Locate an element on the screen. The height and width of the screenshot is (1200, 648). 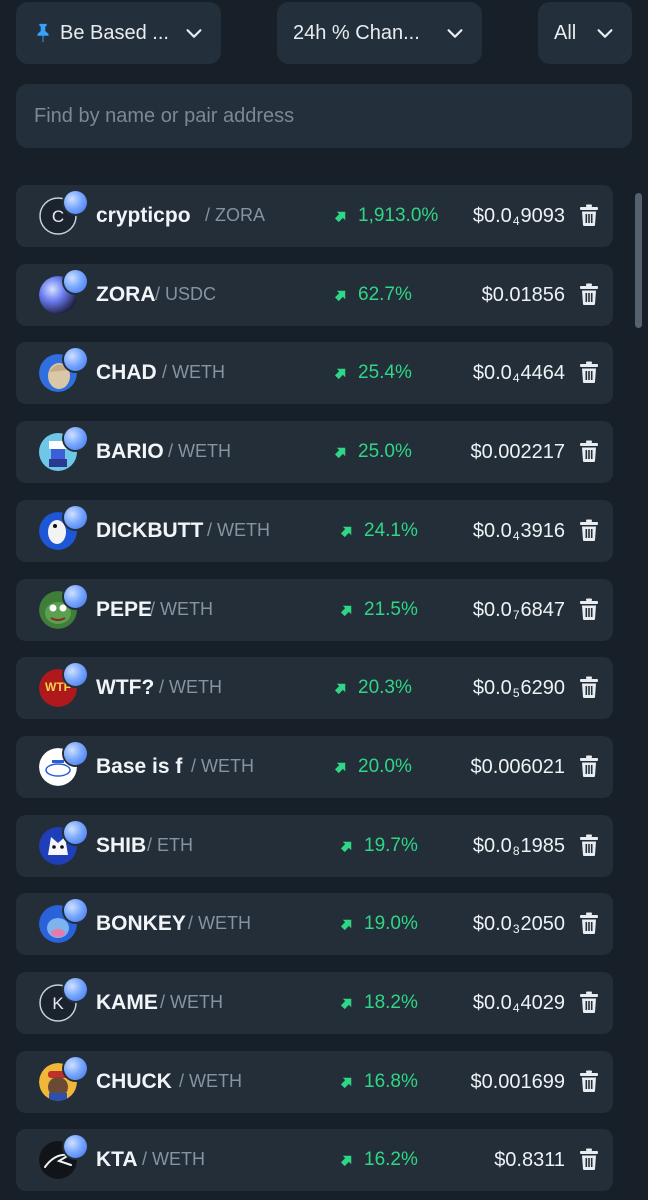
price-change: 25.4% is located at coordinates (385, 372).